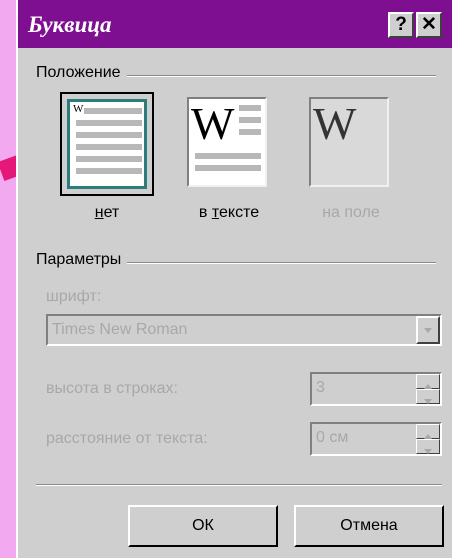  I want to click on bottom-divider, so click(239, 485).